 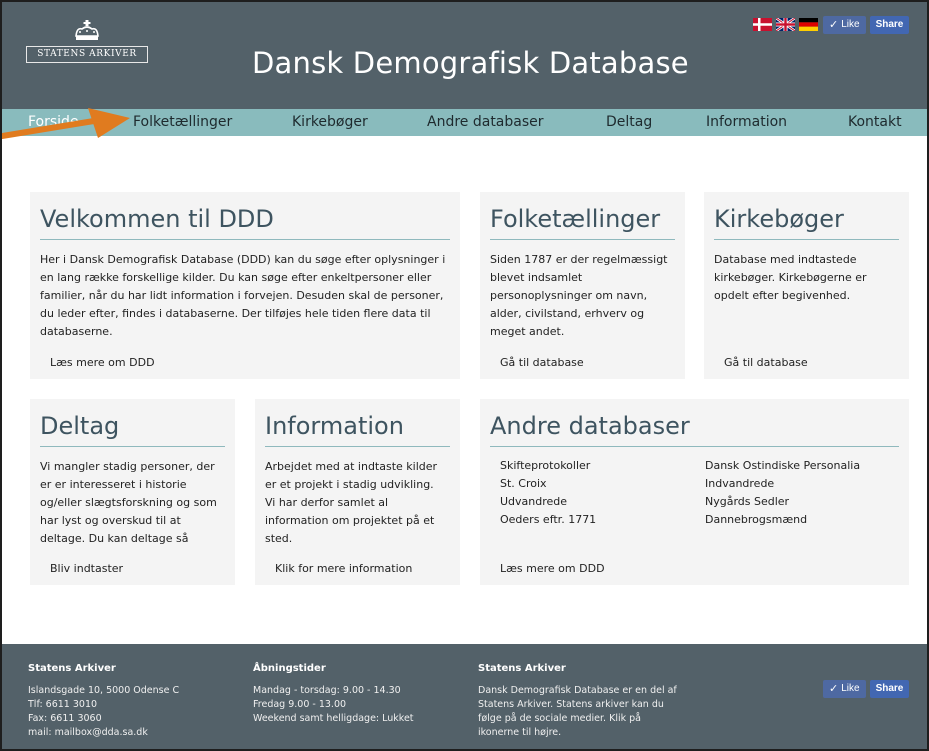 I want to click on database-link: St. Croix, so click(x=548, y=484).